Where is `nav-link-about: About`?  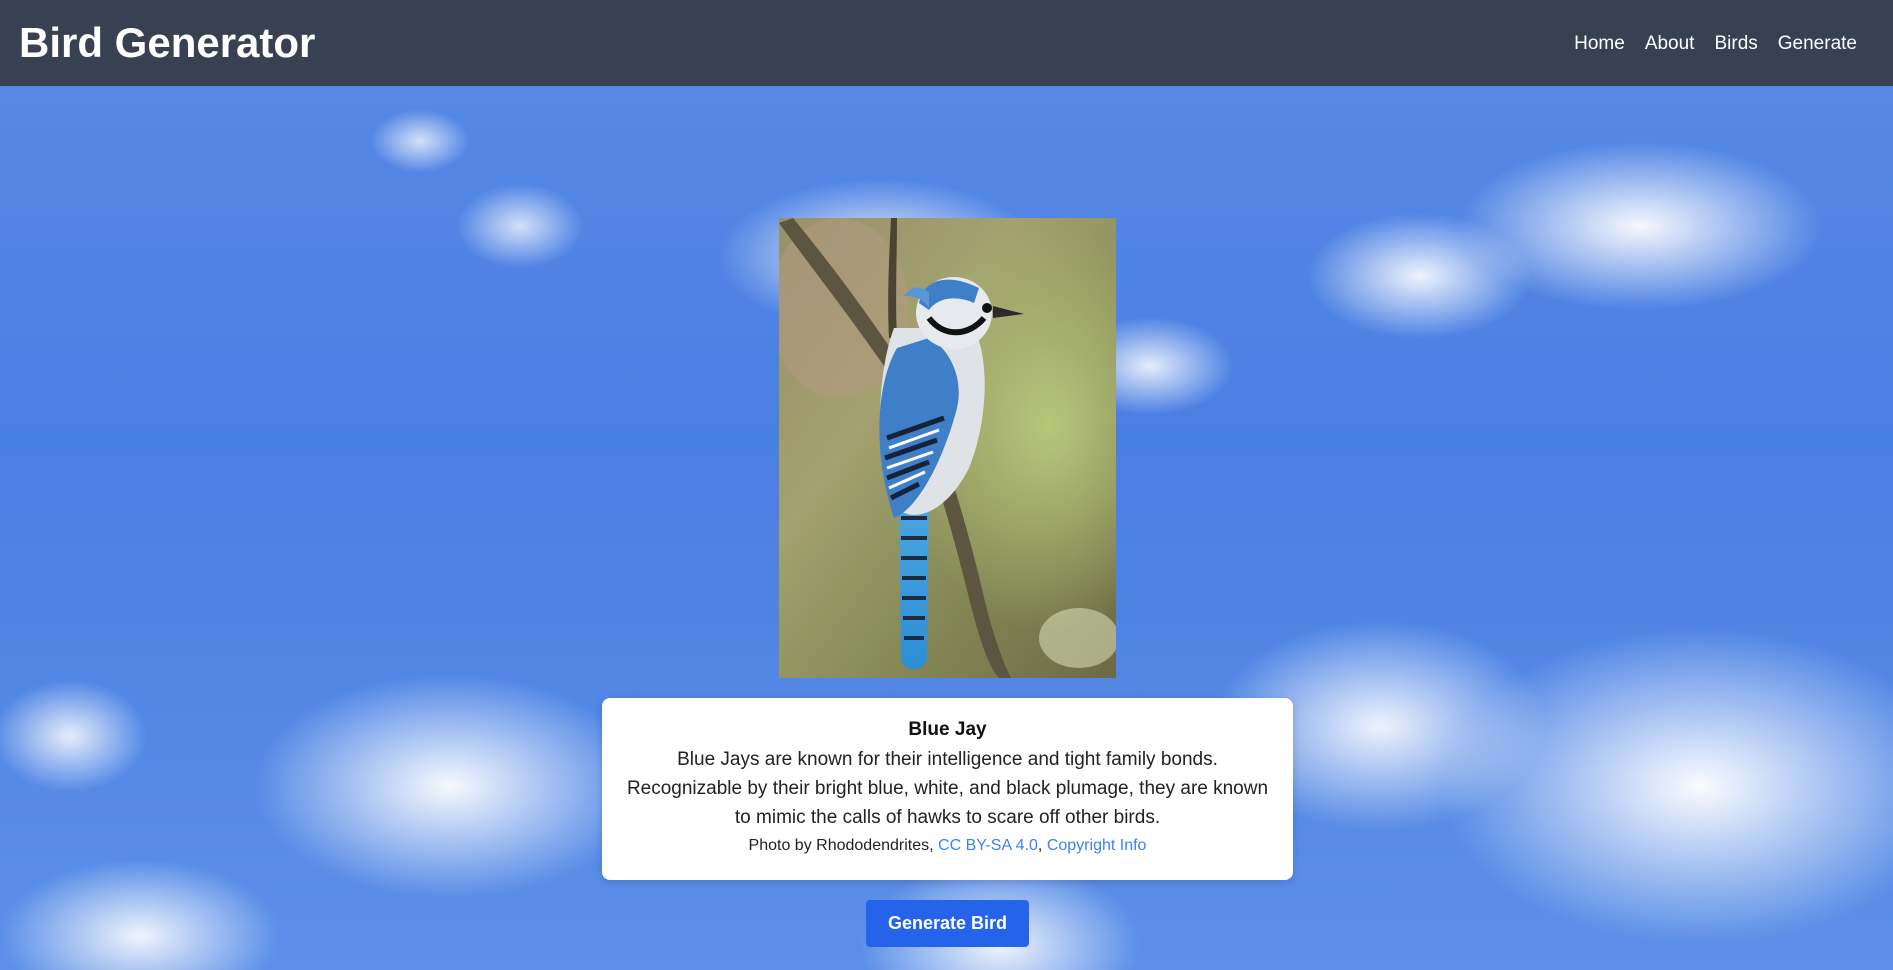
nav-link-about: About is located at coordinates (1670, 44).